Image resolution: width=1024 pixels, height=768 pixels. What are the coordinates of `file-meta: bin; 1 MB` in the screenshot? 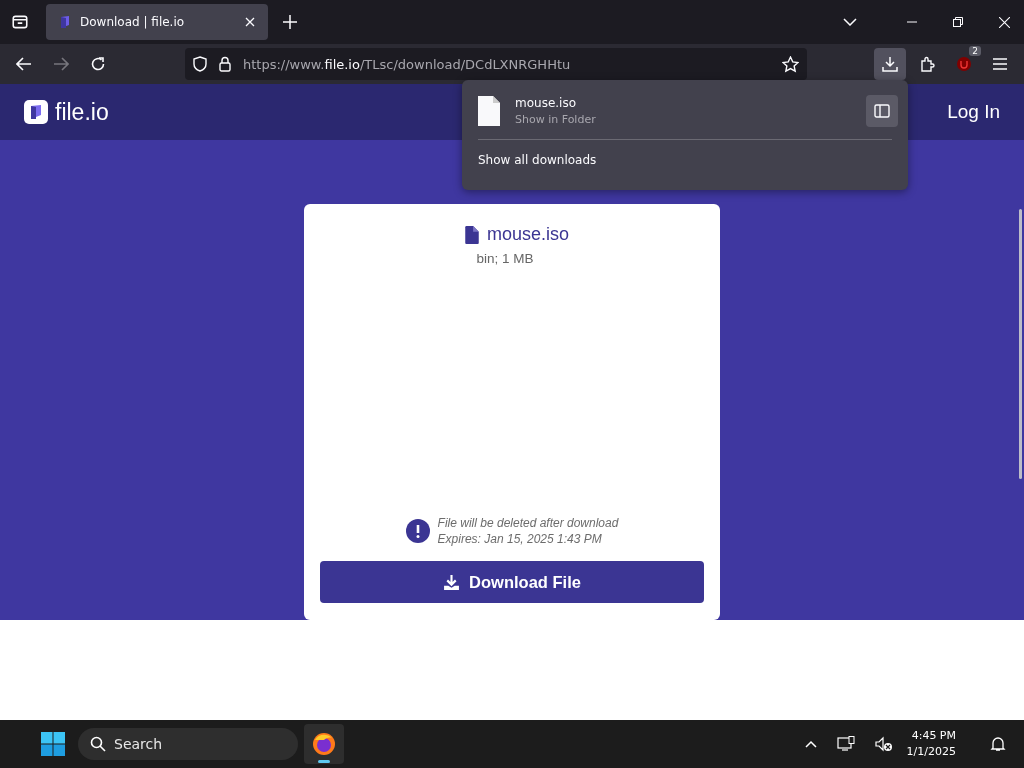 It's located at (505, 258).